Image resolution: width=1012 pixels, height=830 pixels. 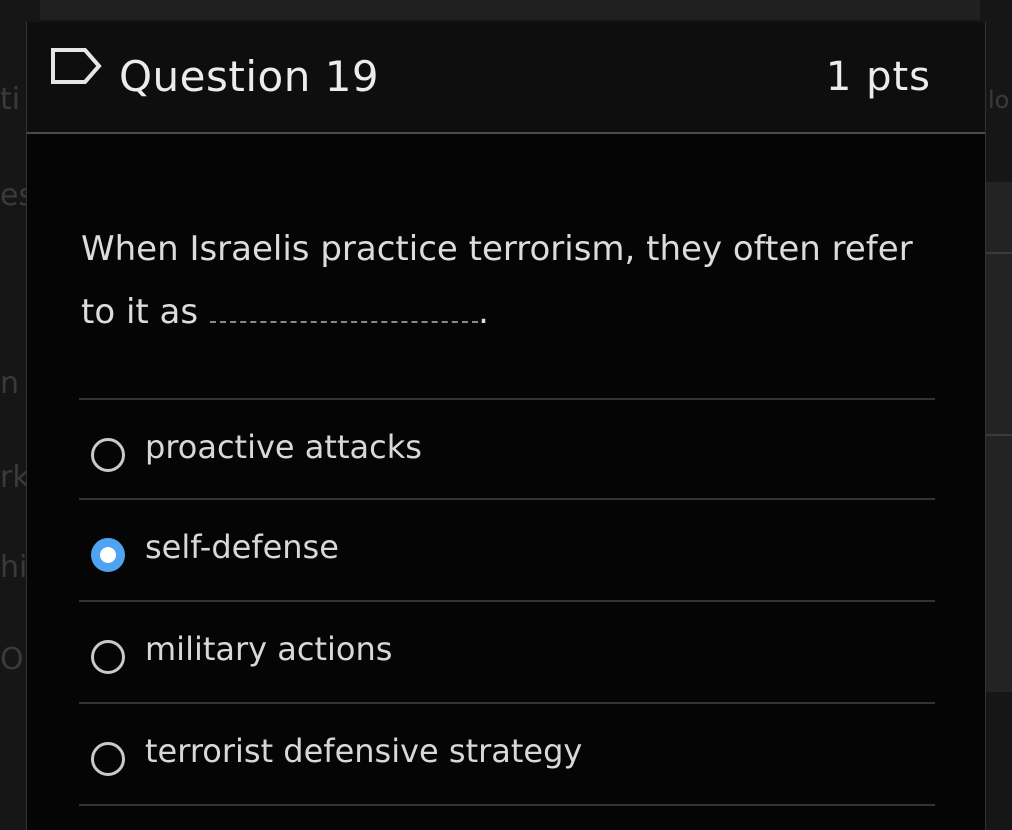 I want to click on answer-label: terrorist defensive strategy, so click(x=364, y=751).